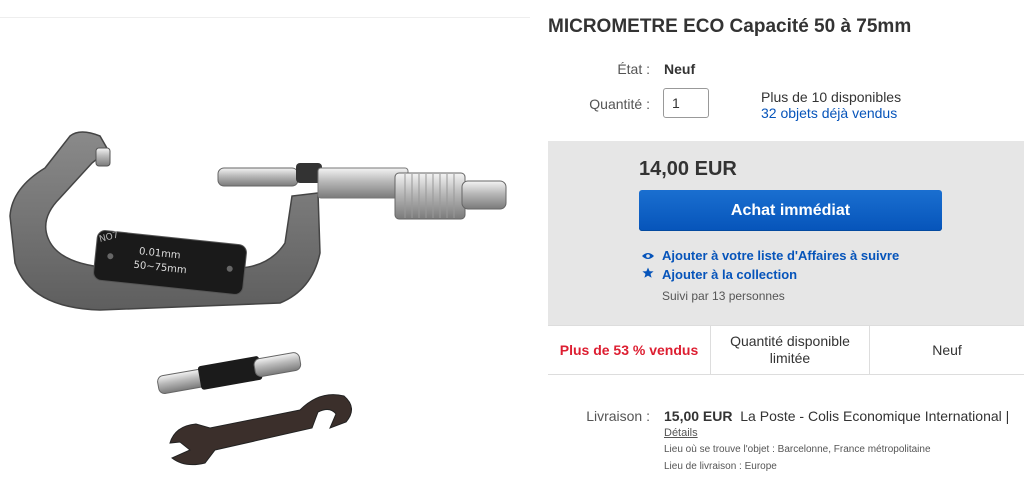  Describe the element at coordinates (723, 296) in the screenshot. I see `followers-count: Suivi par 13 personnes` at that location.